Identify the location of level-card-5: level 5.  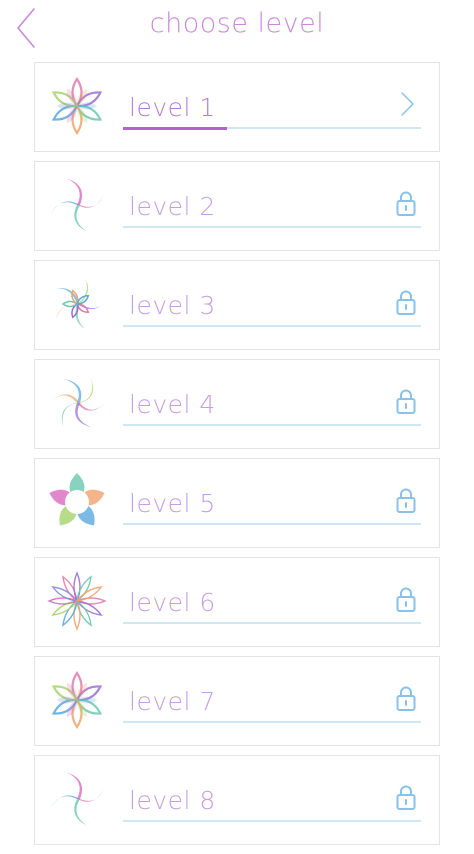
(237, 503).